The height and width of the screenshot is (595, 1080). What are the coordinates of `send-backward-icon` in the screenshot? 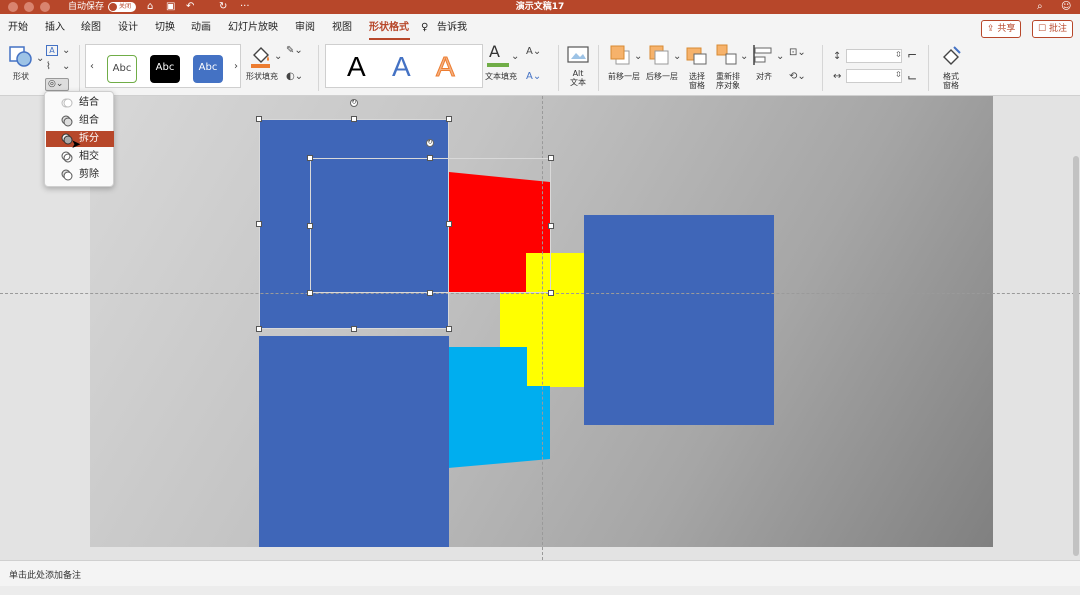 It's located at (659, 55).